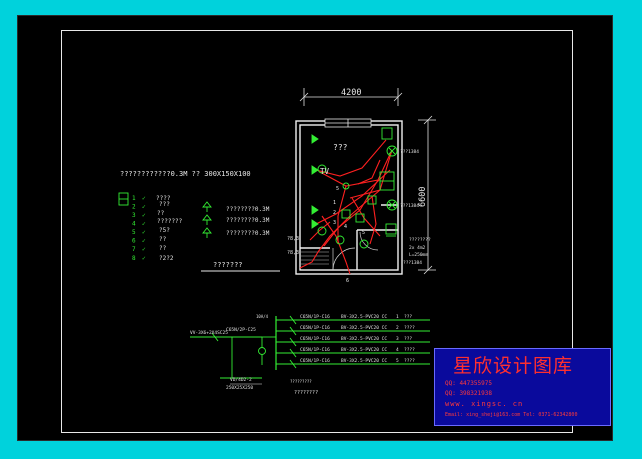 The image size is (642, 459). What do you see at coordinates (347, 281) in the screenshot?
I see `circuit-number: 6` at bounding box center [347, 281].